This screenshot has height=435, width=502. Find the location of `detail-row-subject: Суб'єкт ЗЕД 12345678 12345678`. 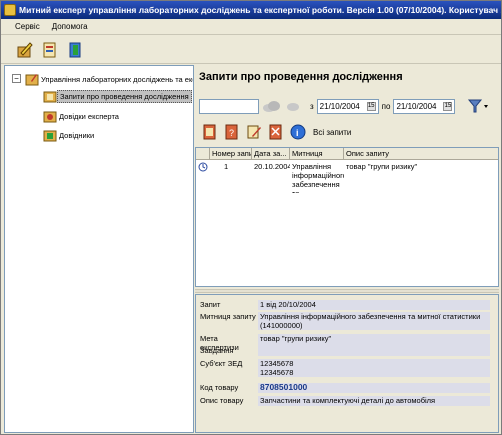

detail-row-subject: Суб'єкт ЗЕД 12345678 12345678 is located at coordinates (345, 368).